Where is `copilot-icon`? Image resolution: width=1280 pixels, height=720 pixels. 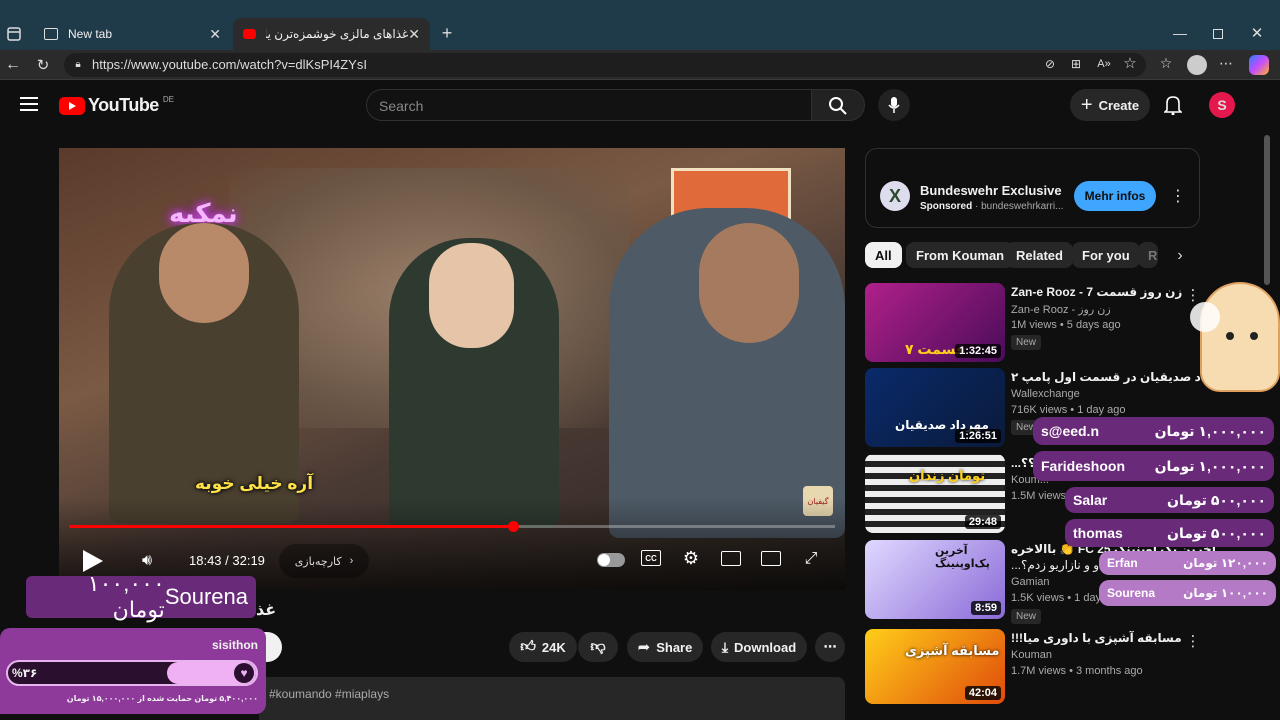 copilot-icon is located at coordinates (1259, 65).